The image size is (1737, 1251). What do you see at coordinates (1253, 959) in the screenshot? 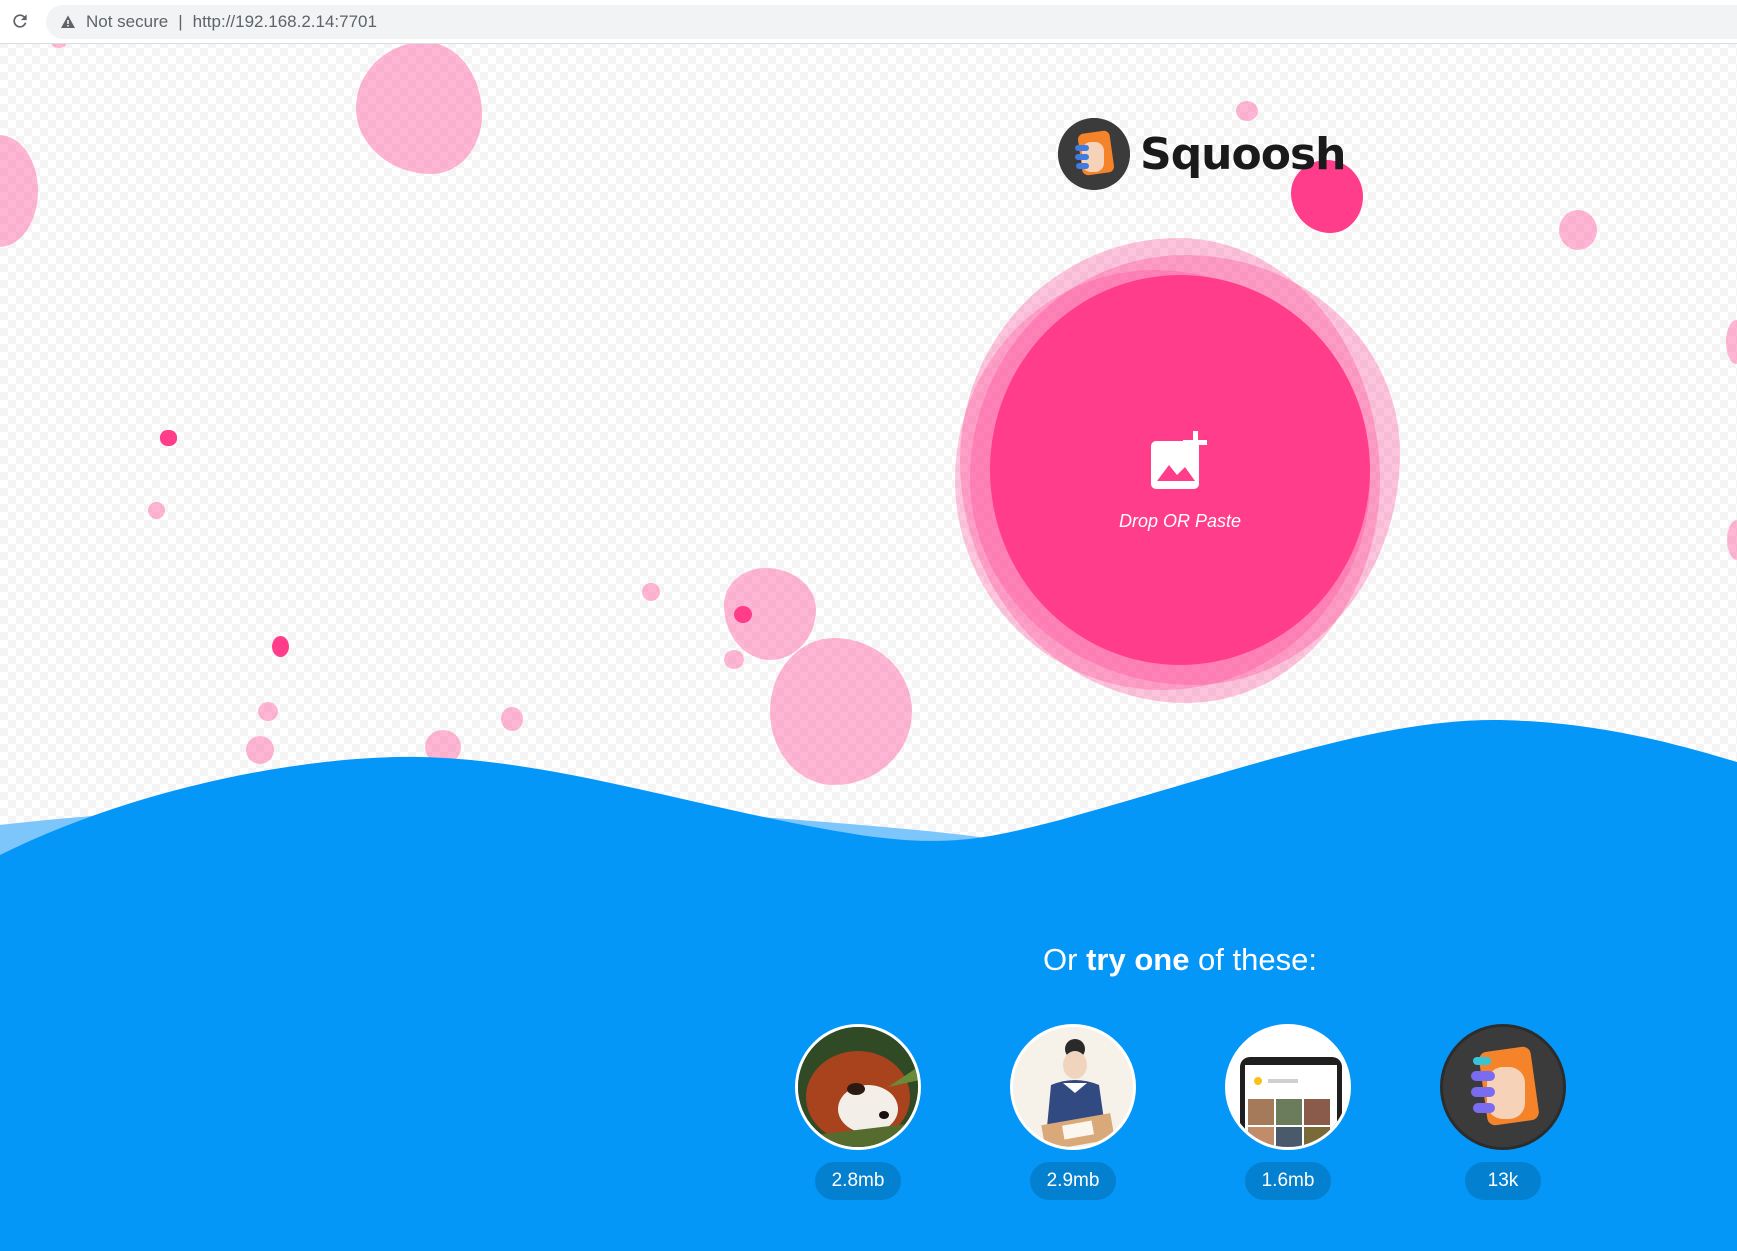
I see `samples-heading-suffix: of these:` at bounding box center [1253, 959].